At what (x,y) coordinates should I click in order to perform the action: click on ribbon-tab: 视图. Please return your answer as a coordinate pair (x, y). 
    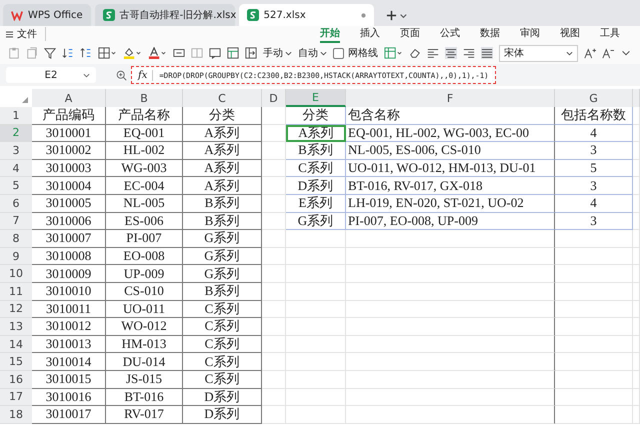
    Looking at the image, I should click on (570, 34).